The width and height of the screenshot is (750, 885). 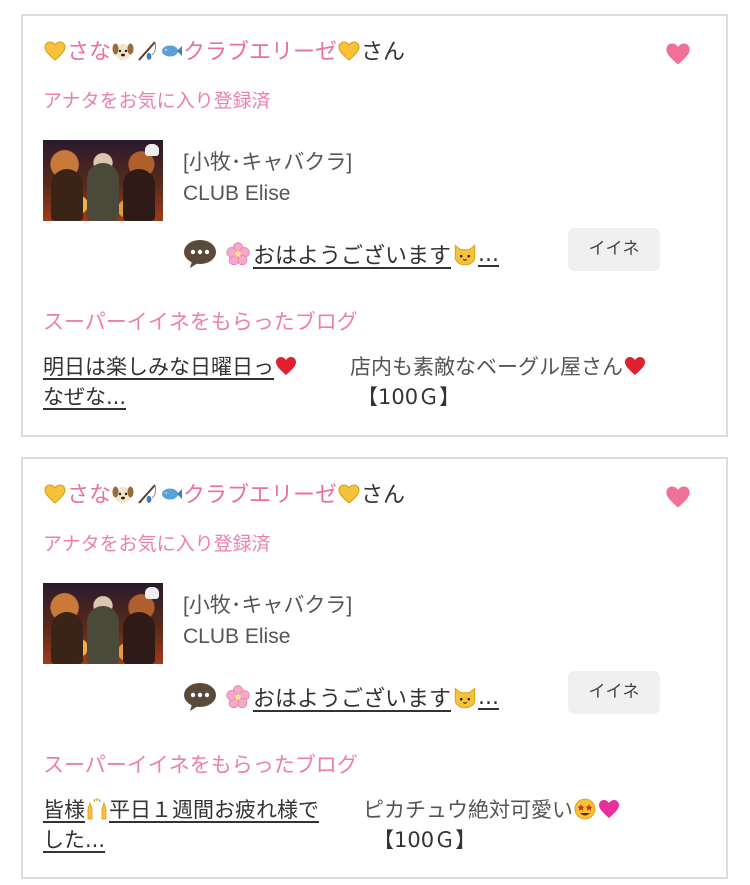 I want to click on raising-hands-icon, so click(x=97, y=809).